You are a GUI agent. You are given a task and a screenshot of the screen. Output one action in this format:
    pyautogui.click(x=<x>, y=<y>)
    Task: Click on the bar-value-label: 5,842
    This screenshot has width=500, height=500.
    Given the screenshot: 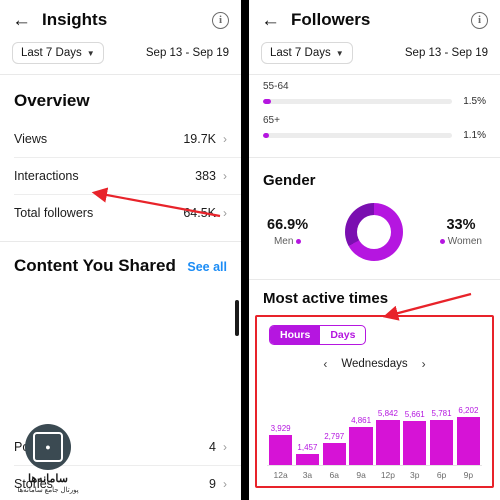 What is the action you would take?
    pyautogui.click(x=387, y=413)
    